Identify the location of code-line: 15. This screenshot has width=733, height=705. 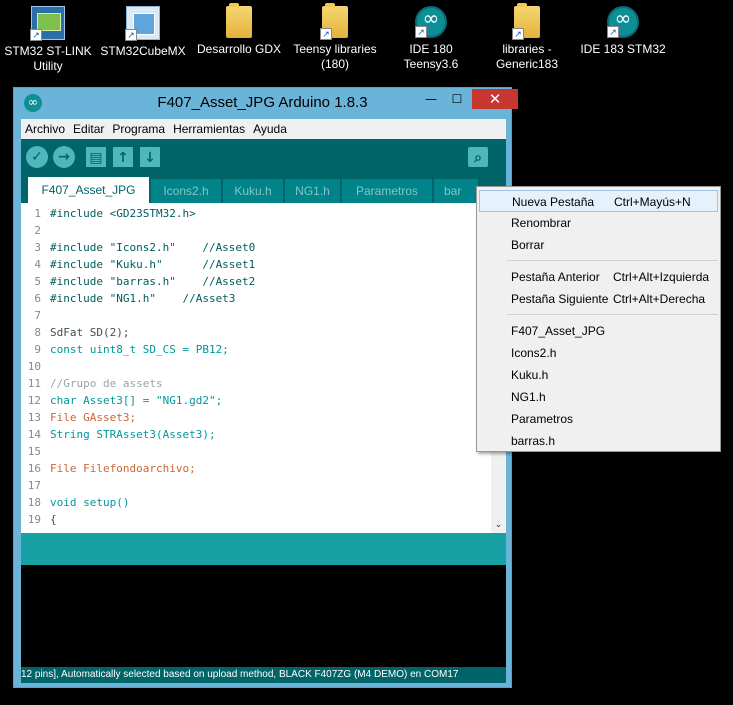
(34, 451).